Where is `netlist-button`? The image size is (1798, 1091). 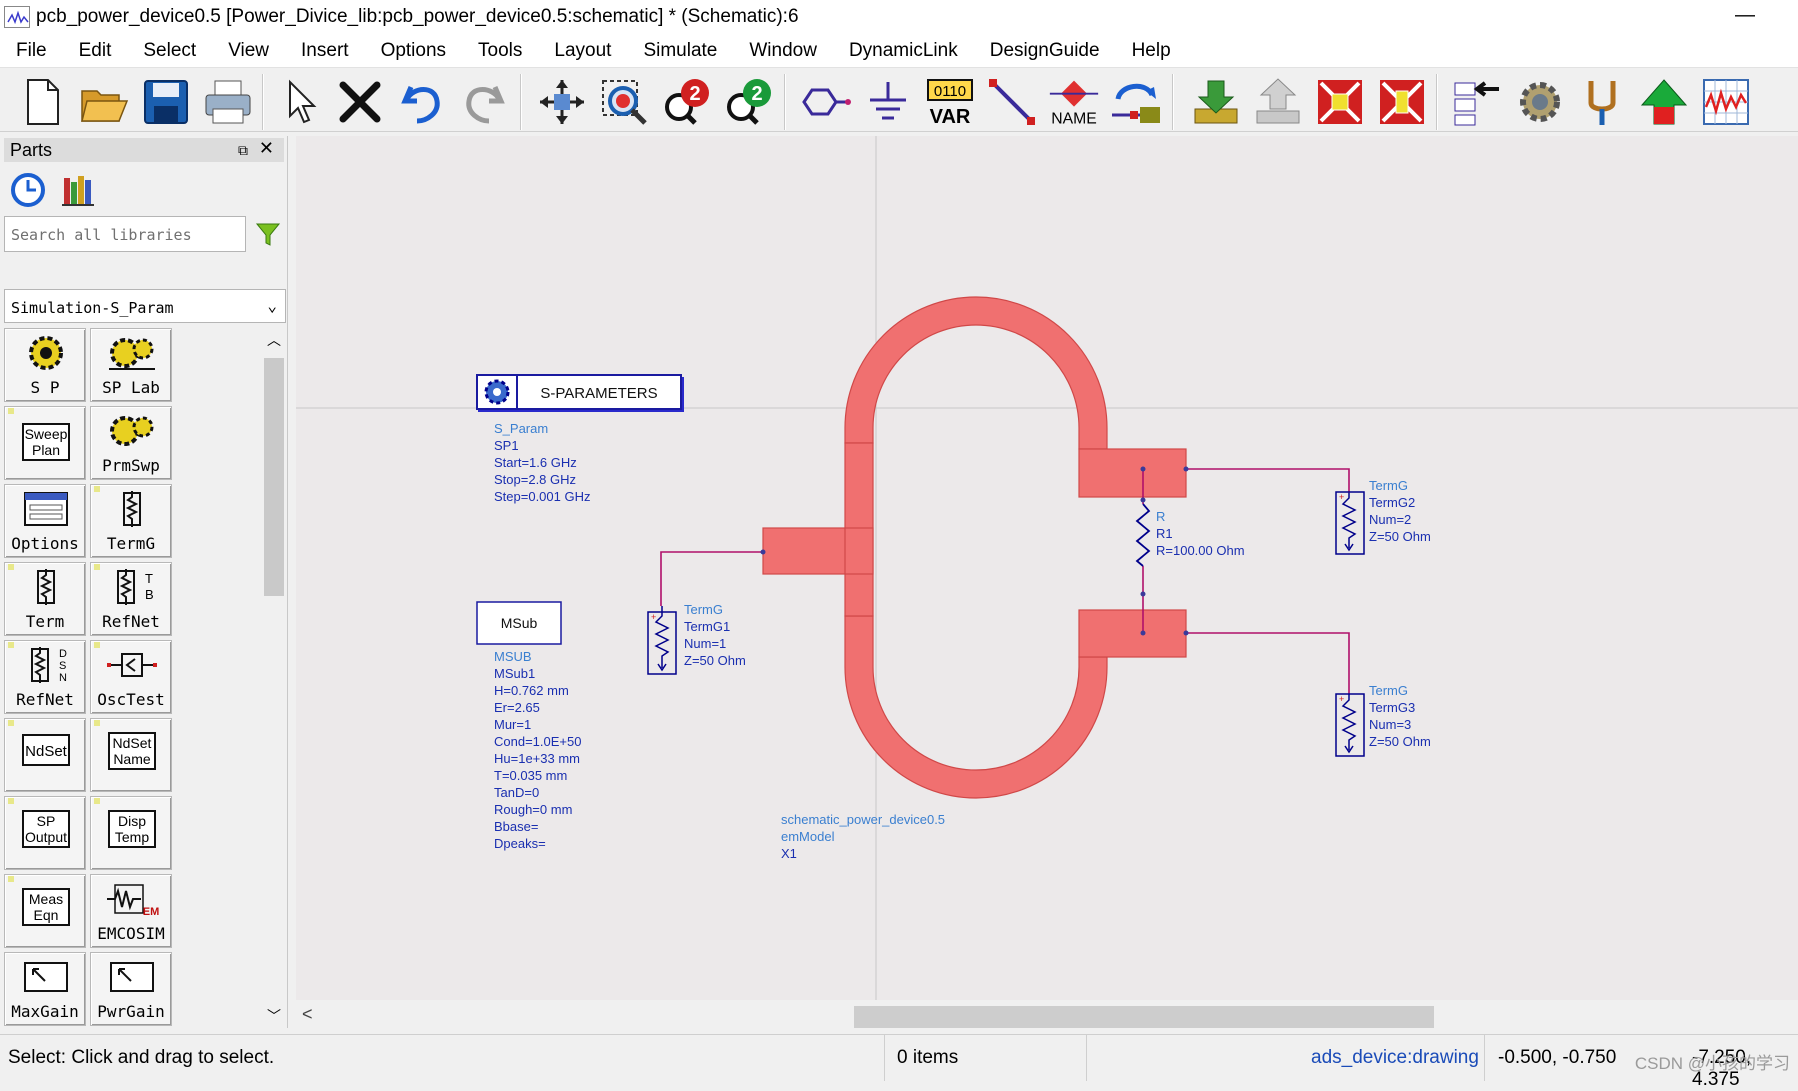
netlist-button is located at coordinates (1478, 102).